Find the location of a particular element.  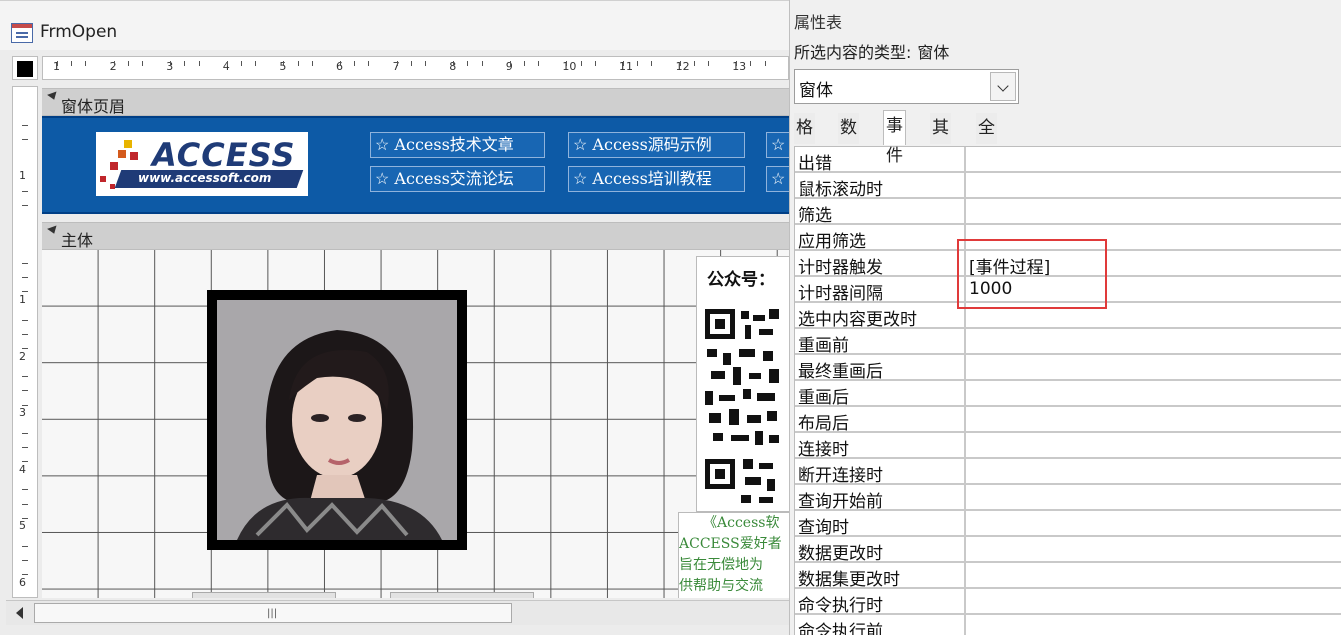

nav-button-forum: ☆ Access交流论坛 is located at coordinates (457, 179).